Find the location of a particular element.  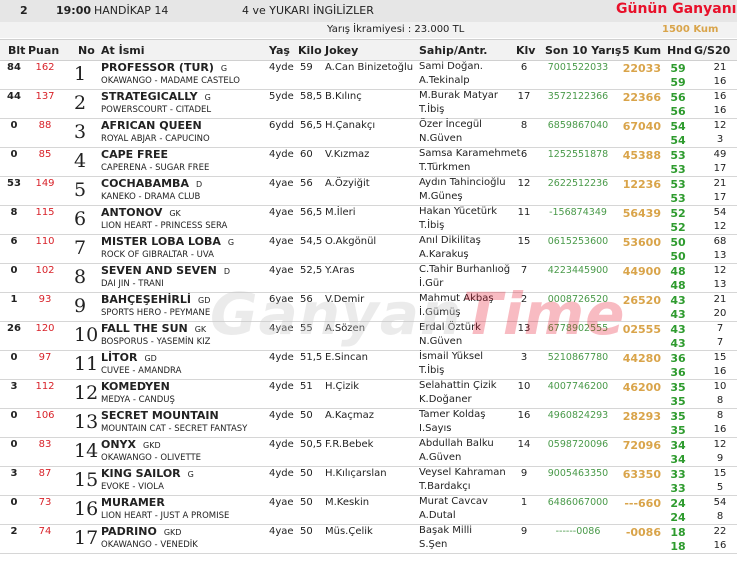

horse-name: STRATEGICALLY is located at coordinates (149, 96).